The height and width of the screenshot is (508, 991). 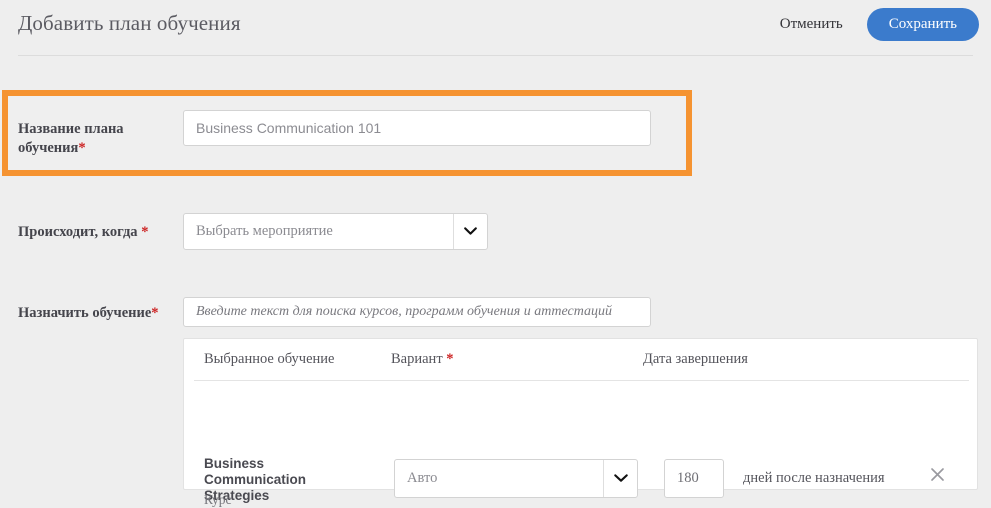 I want to click on plan-name-input, so click(x=417, y=128).